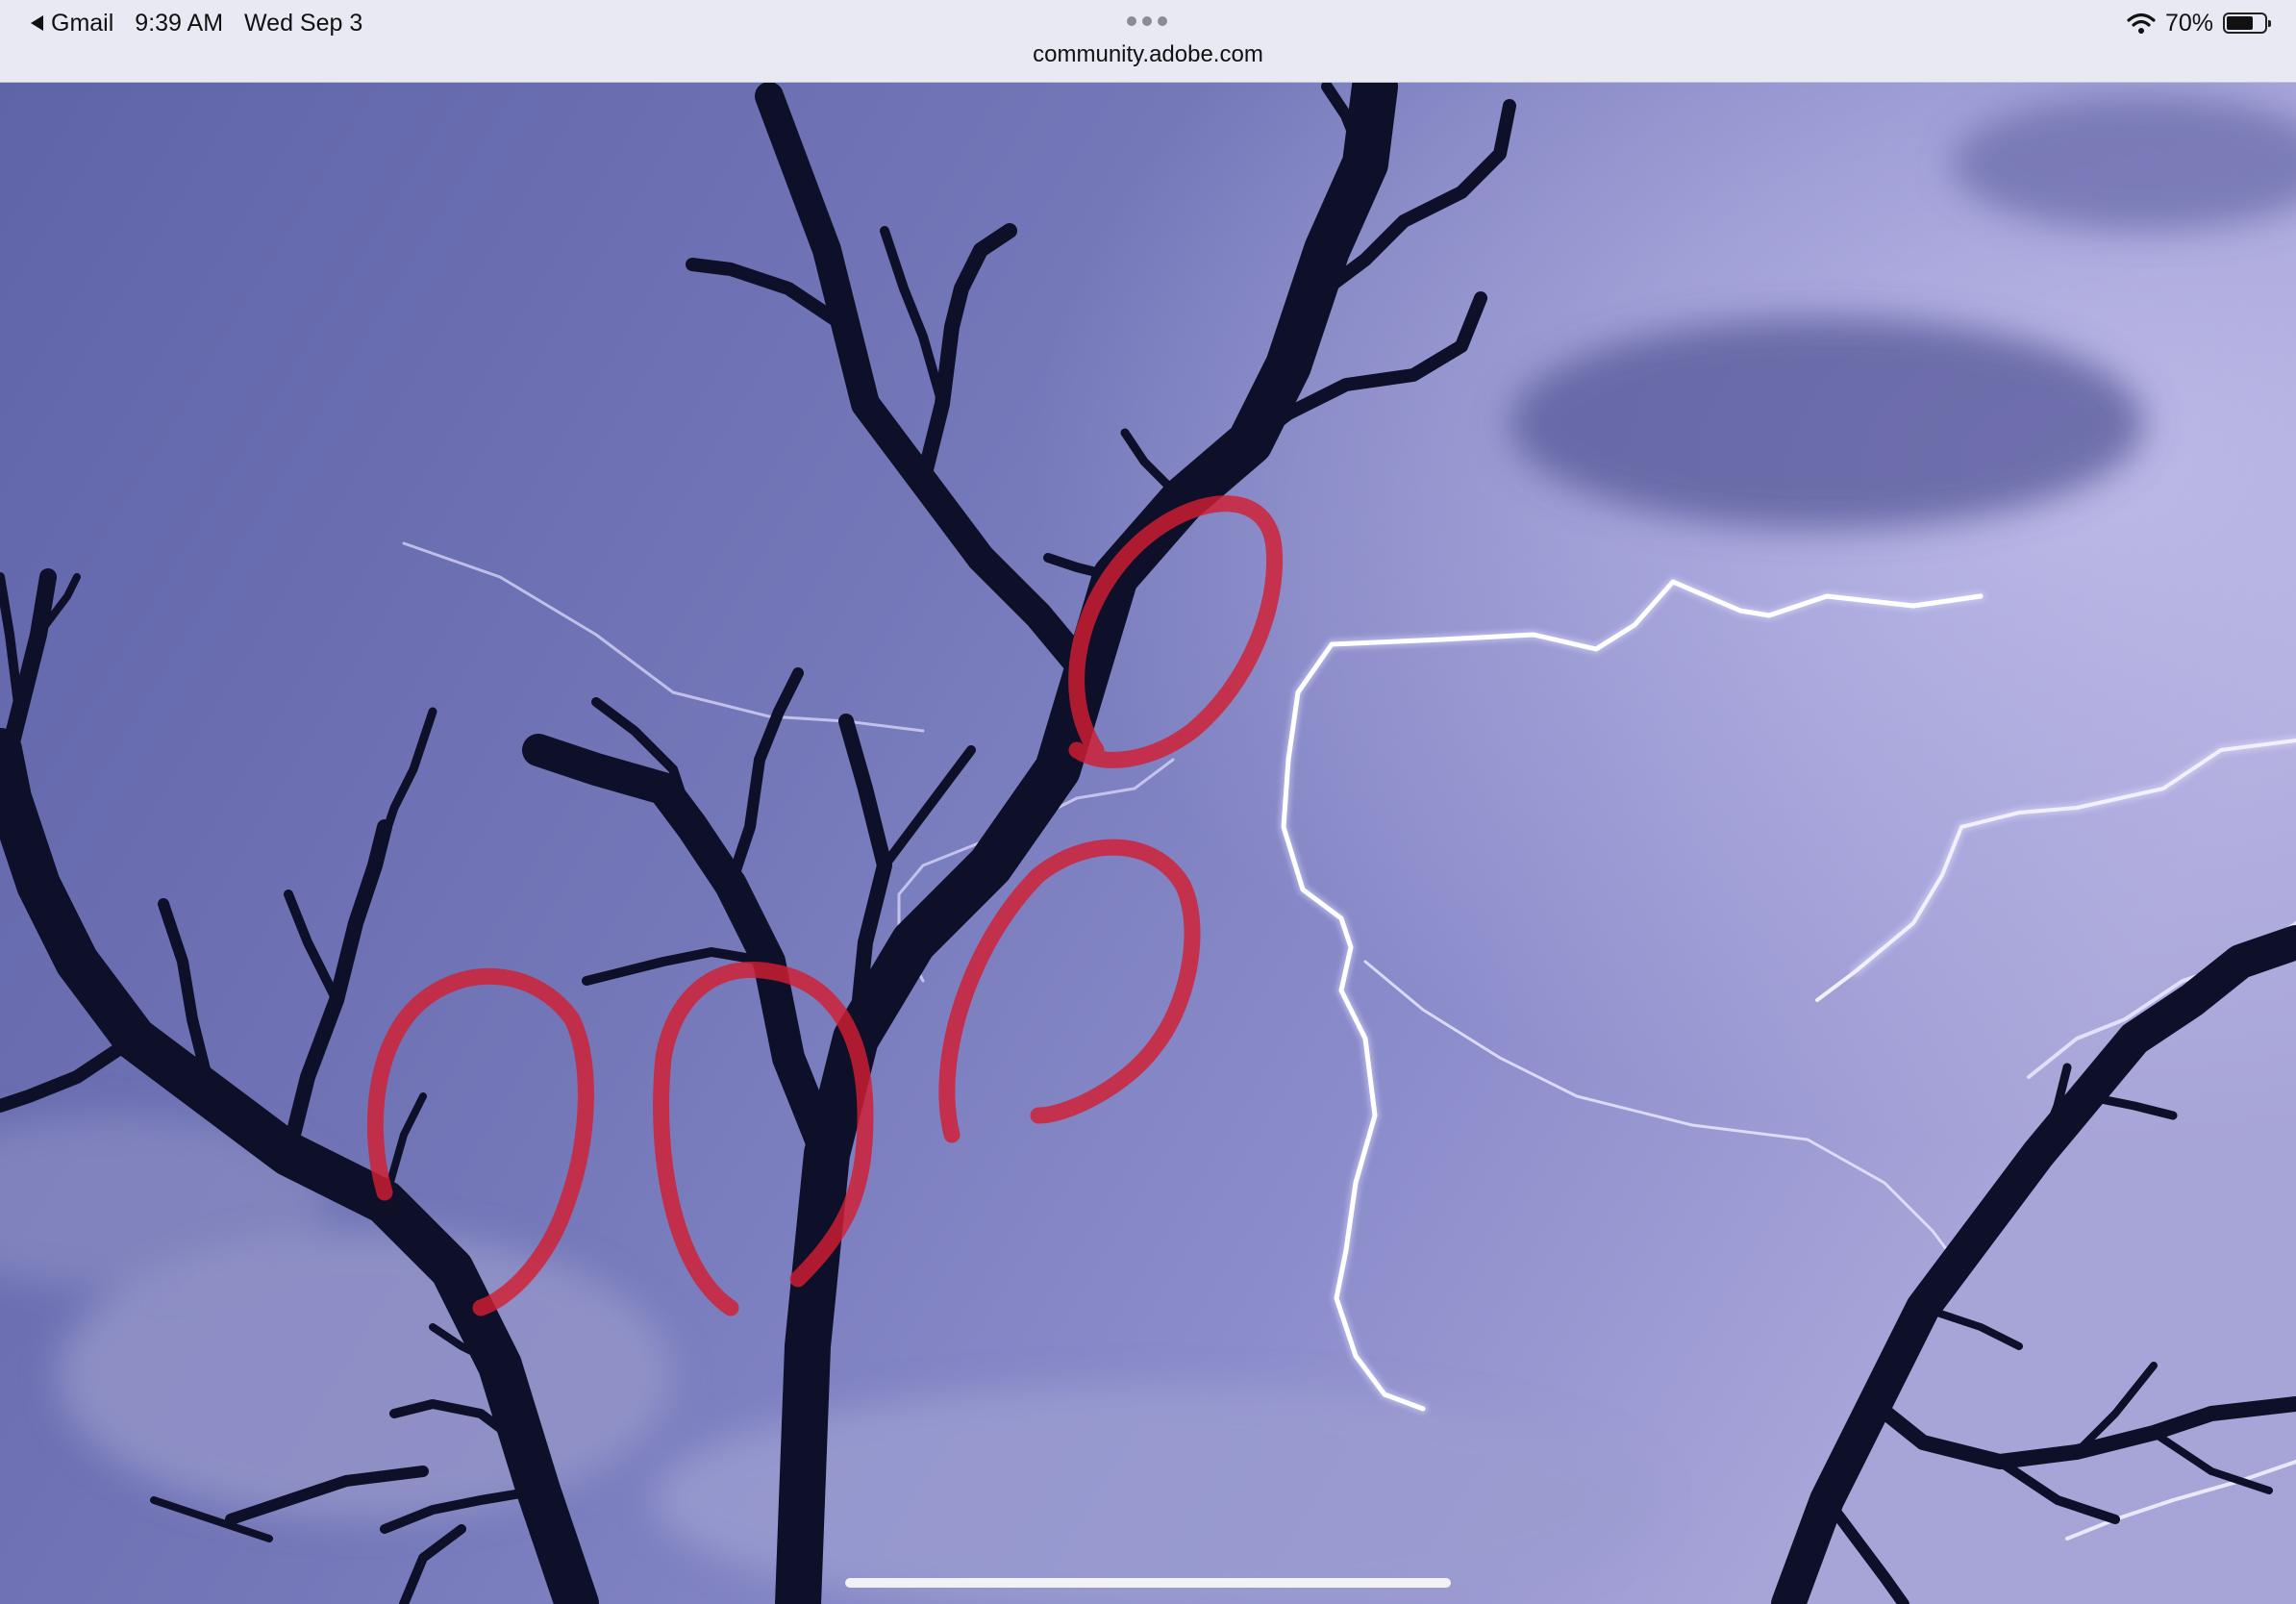  I want to click on battery-level-fill, so click(2240, 23).